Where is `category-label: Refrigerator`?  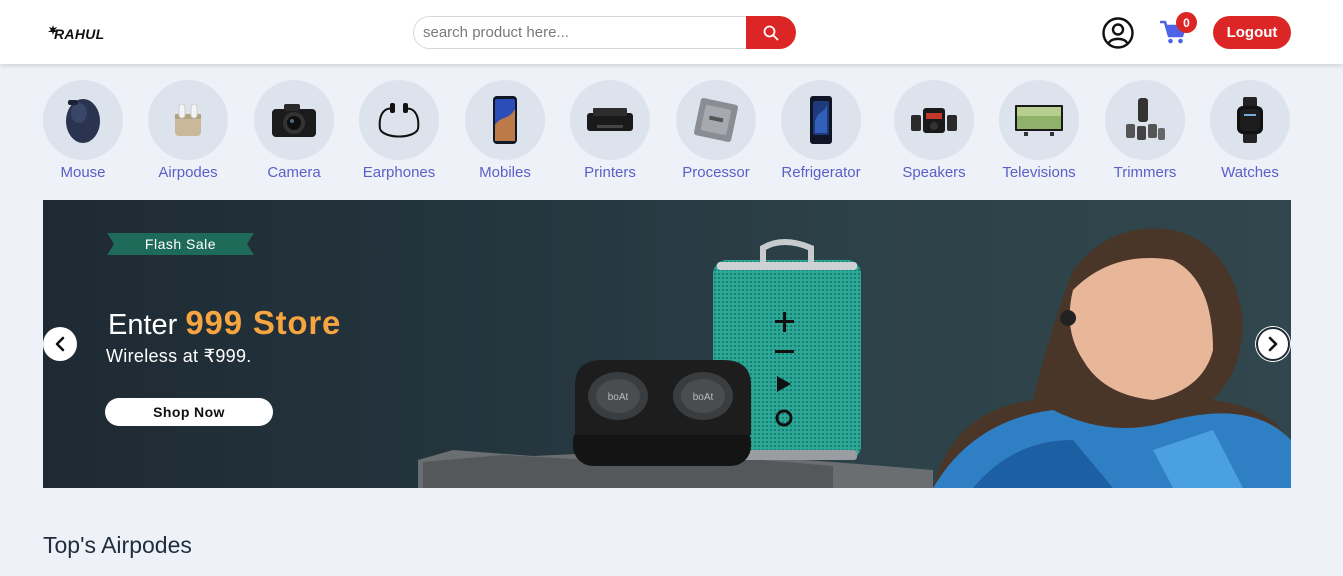 category-label: Refrigerator is located at coordinates (821, 172).